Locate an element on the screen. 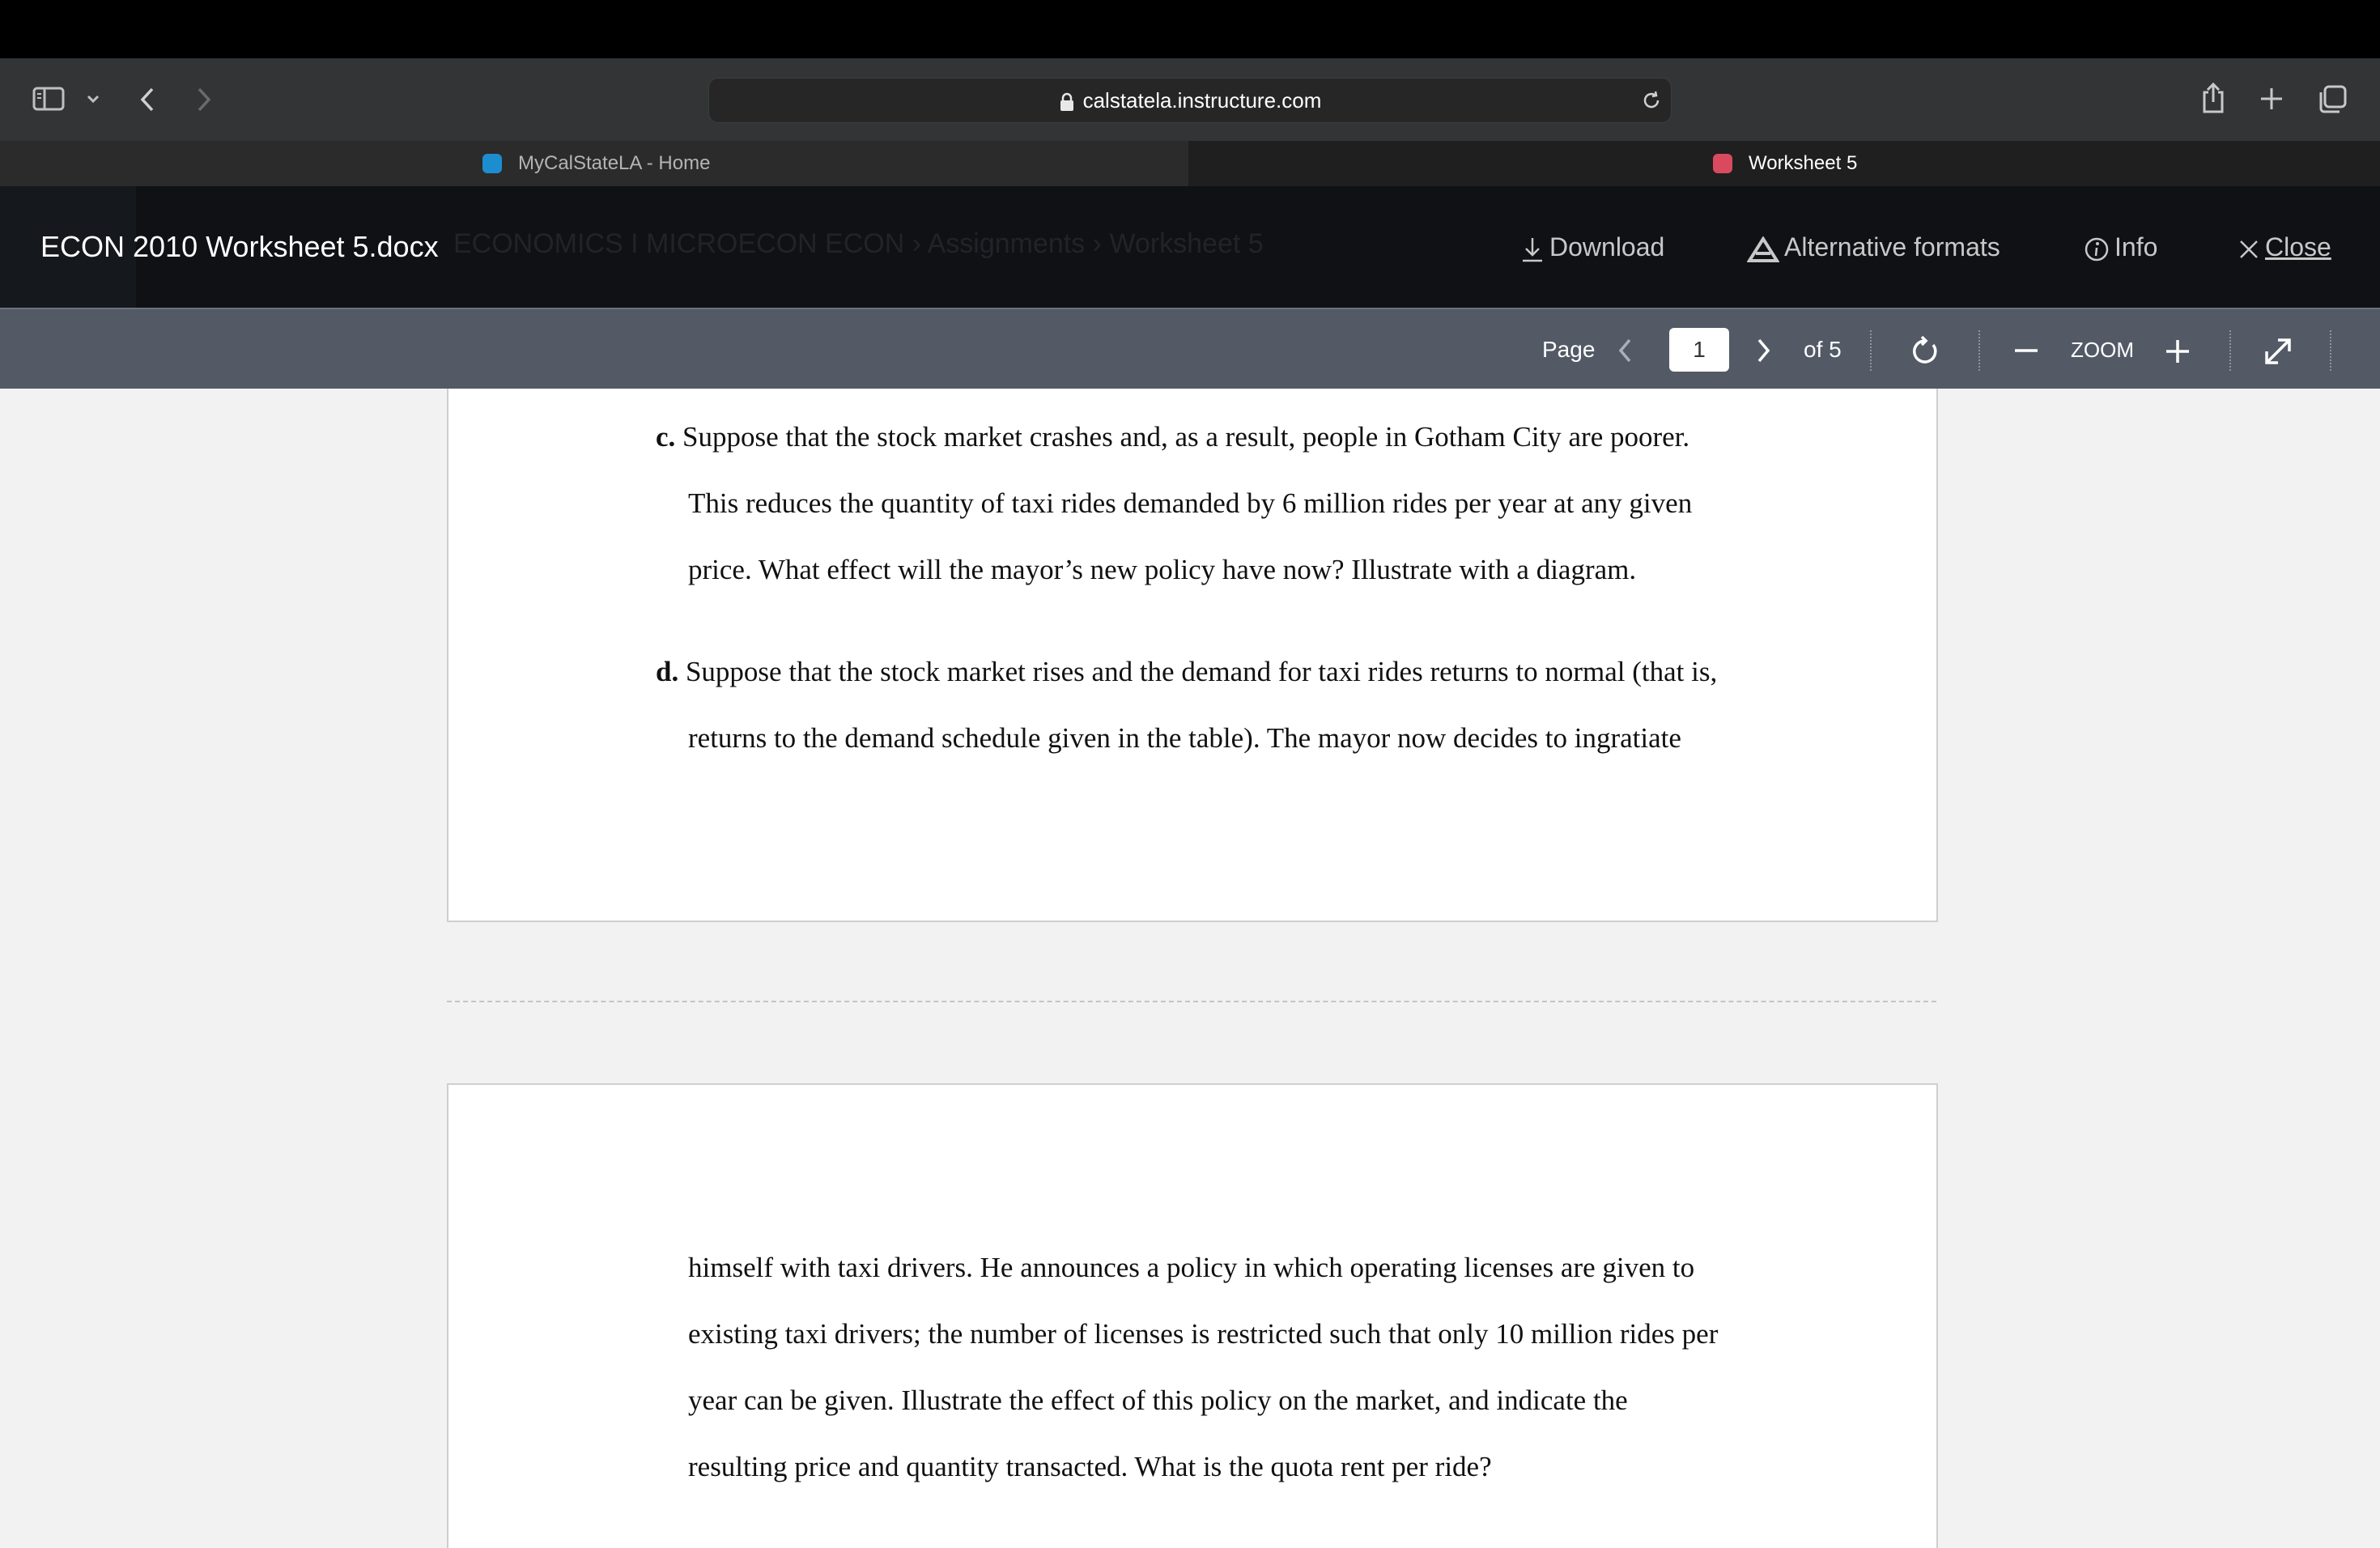 The image size is (2380, 1548). chevron-down-icon is located at coordinates (93, 99).